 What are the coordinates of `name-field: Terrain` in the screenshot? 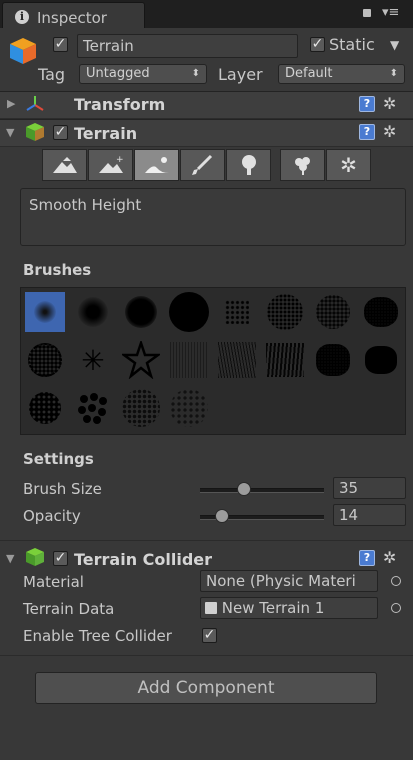 It's located at (187, 46).